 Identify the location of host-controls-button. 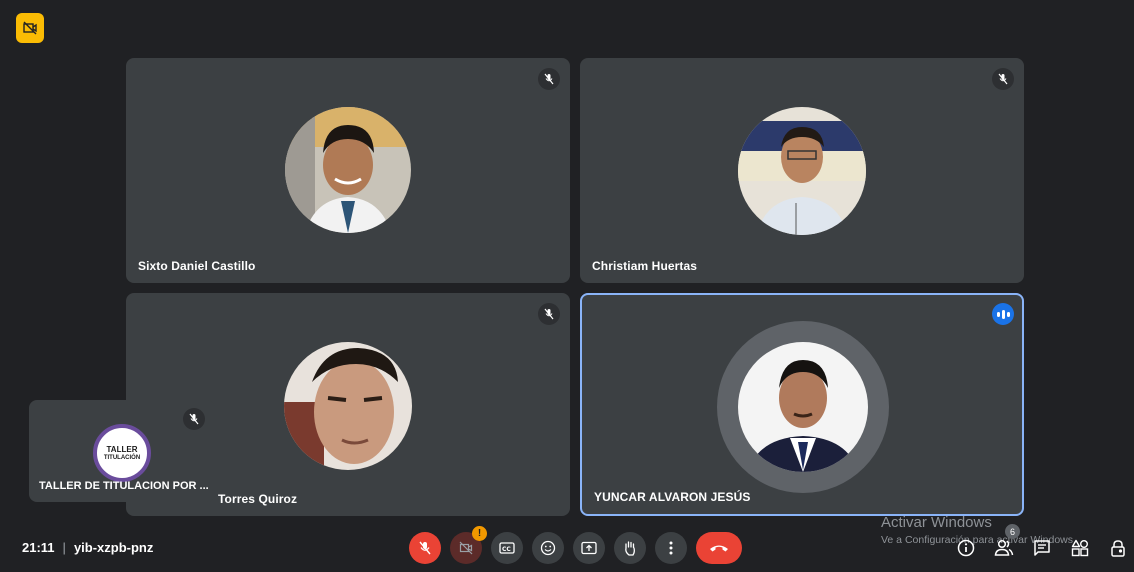
(1118, 548).